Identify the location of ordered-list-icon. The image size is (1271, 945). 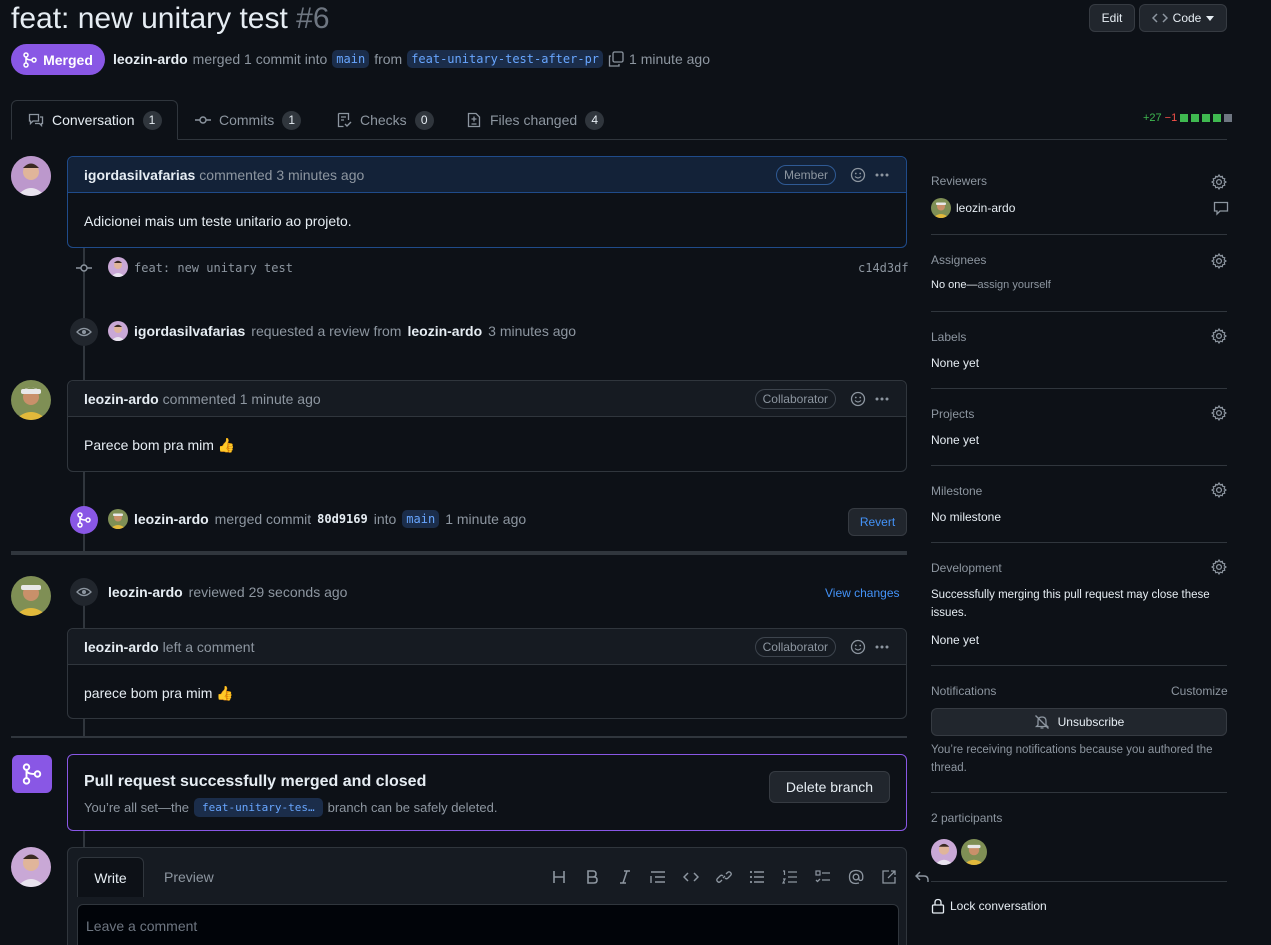
(790, 877).